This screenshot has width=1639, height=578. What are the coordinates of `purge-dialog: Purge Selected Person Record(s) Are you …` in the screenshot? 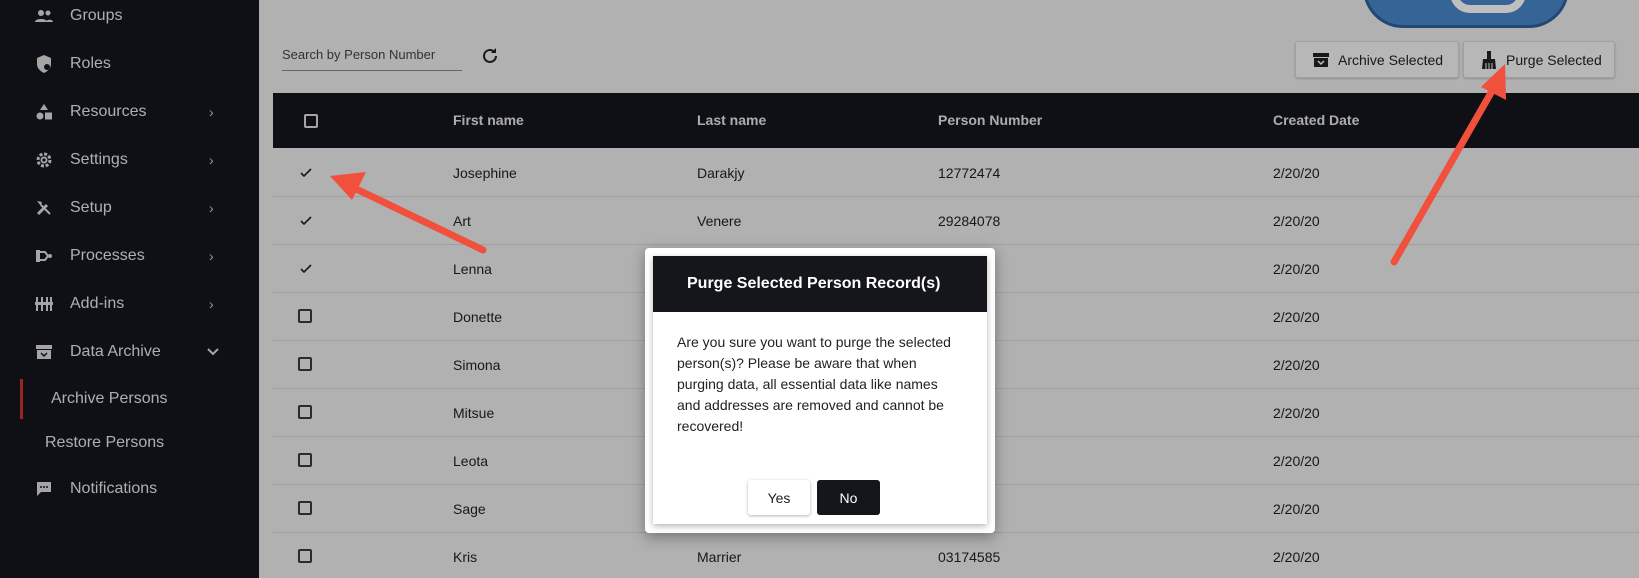 It's located at (820, 390).